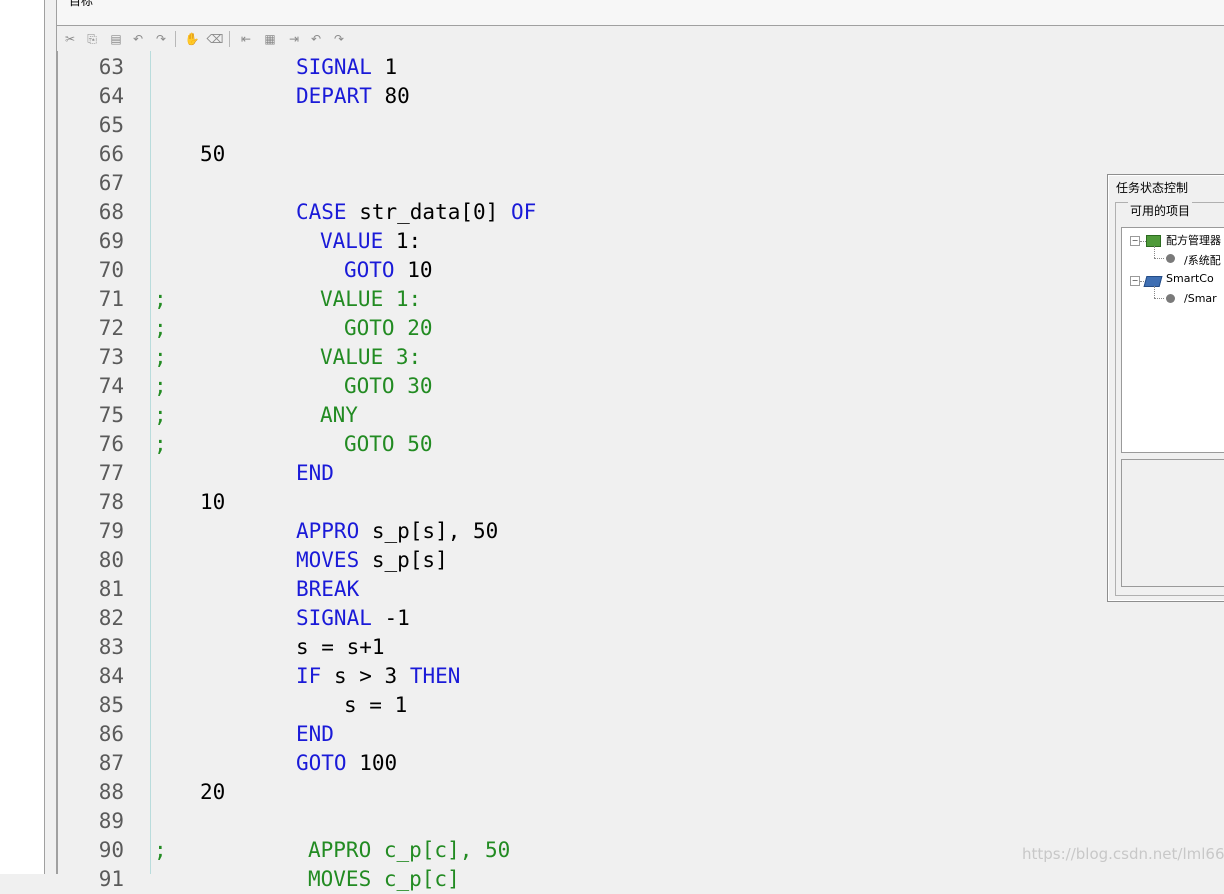 The width and height of the screenshot is (1224, 894). Describe the element at coordinates (641, 676) in the screenshot. I see `code-line: 84 IF s > 3 THEN` at that location.